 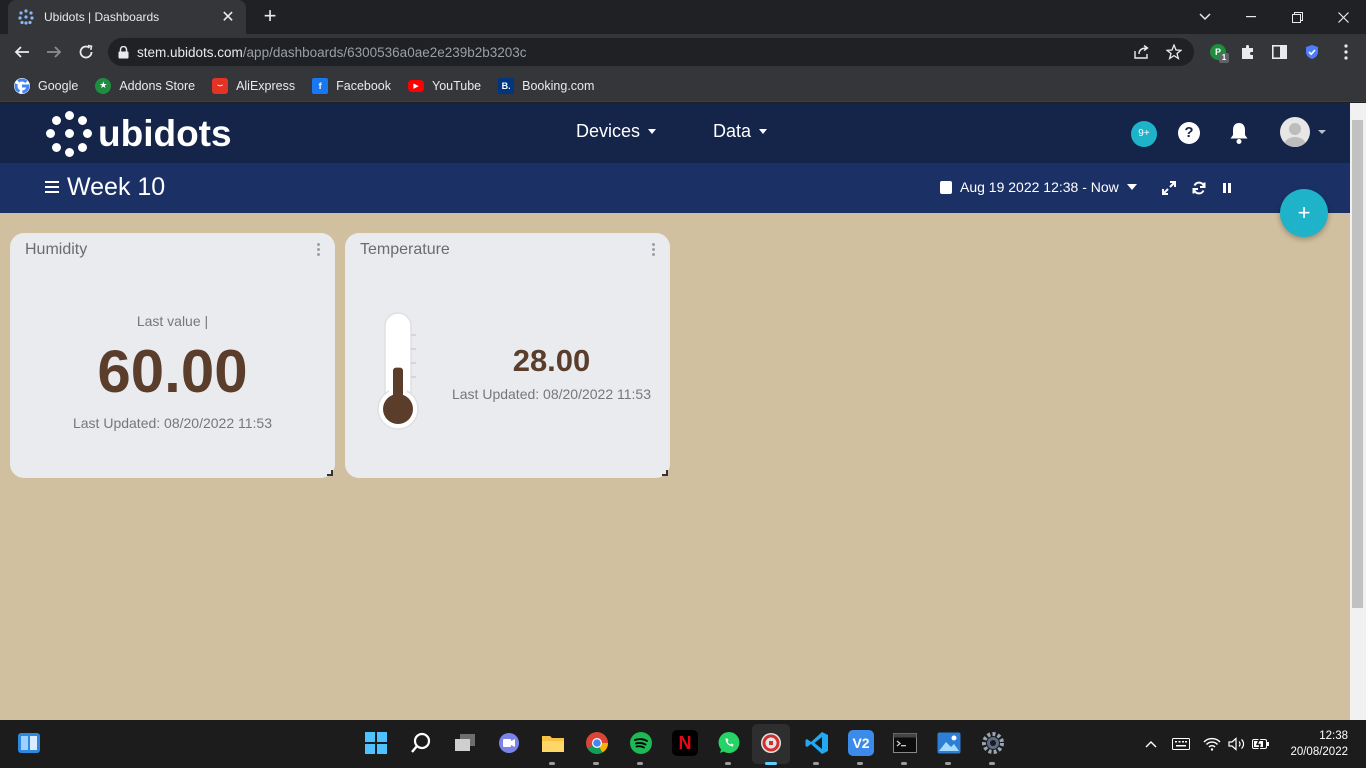 What do you see at coordinates (1304, 213) in the screenshot?
I see `add-widget-button: +` at bounding box center [1304, 213].